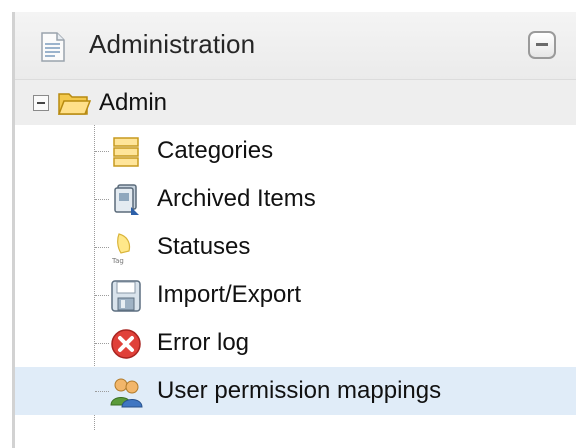  I want to click on document-icon, so click(53, 47).